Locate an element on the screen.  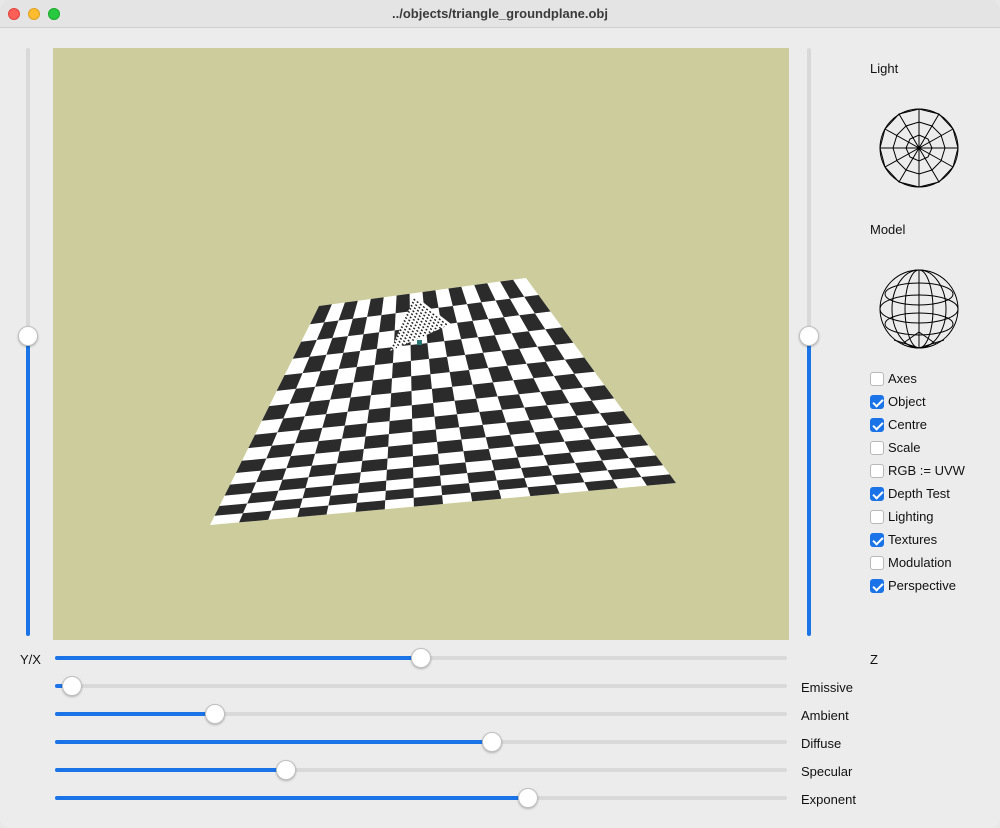
checkbox-label: RGB := UVW is located at coordinates (926, 470).